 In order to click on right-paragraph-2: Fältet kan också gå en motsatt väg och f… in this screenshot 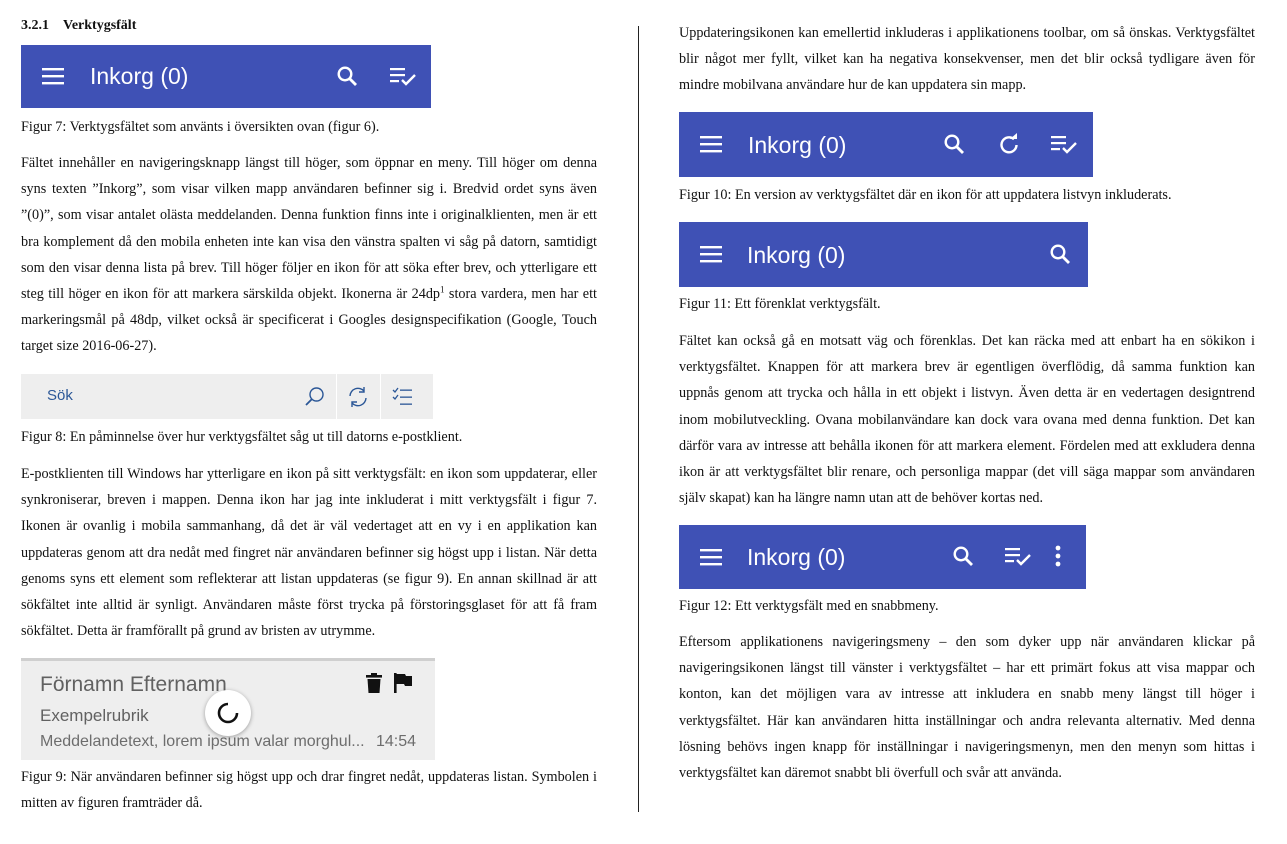, I will do `click(967, 420)`.